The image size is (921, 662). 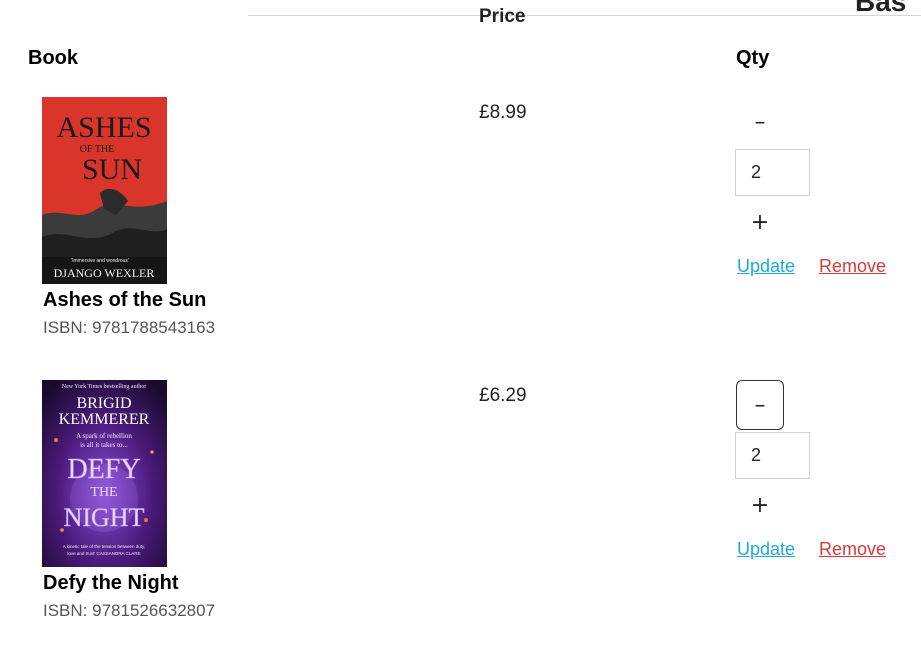 I want to click on cover-tagline-line1: A spark of rebellion, so click(x=104, y=436).